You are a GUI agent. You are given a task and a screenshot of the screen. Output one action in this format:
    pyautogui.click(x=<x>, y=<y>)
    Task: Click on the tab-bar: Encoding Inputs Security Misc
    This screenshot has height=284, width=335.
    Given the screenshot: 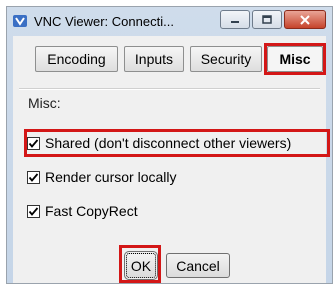 What is the action you would take?
    pyautogui.click(x=169, y=60)
    